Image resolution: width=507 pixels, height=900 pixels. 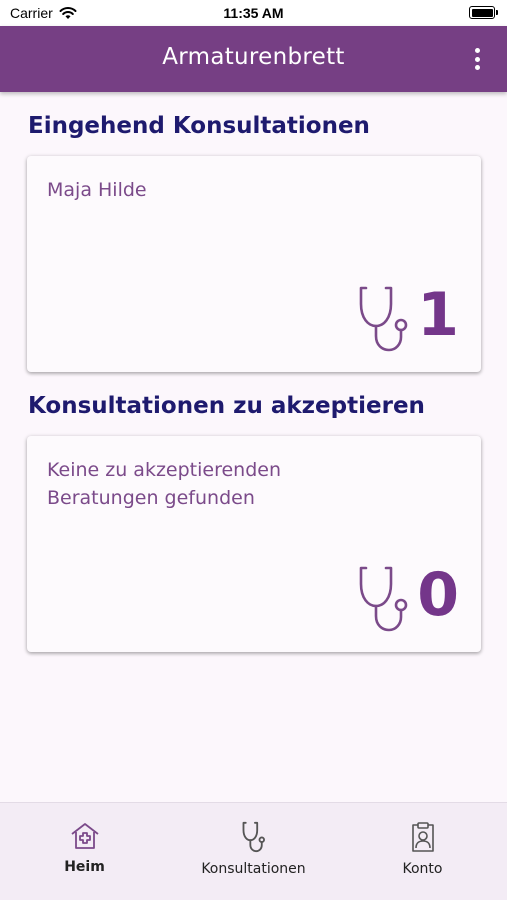 I want to click on home-medical-icon, so click(x=84, y=836).